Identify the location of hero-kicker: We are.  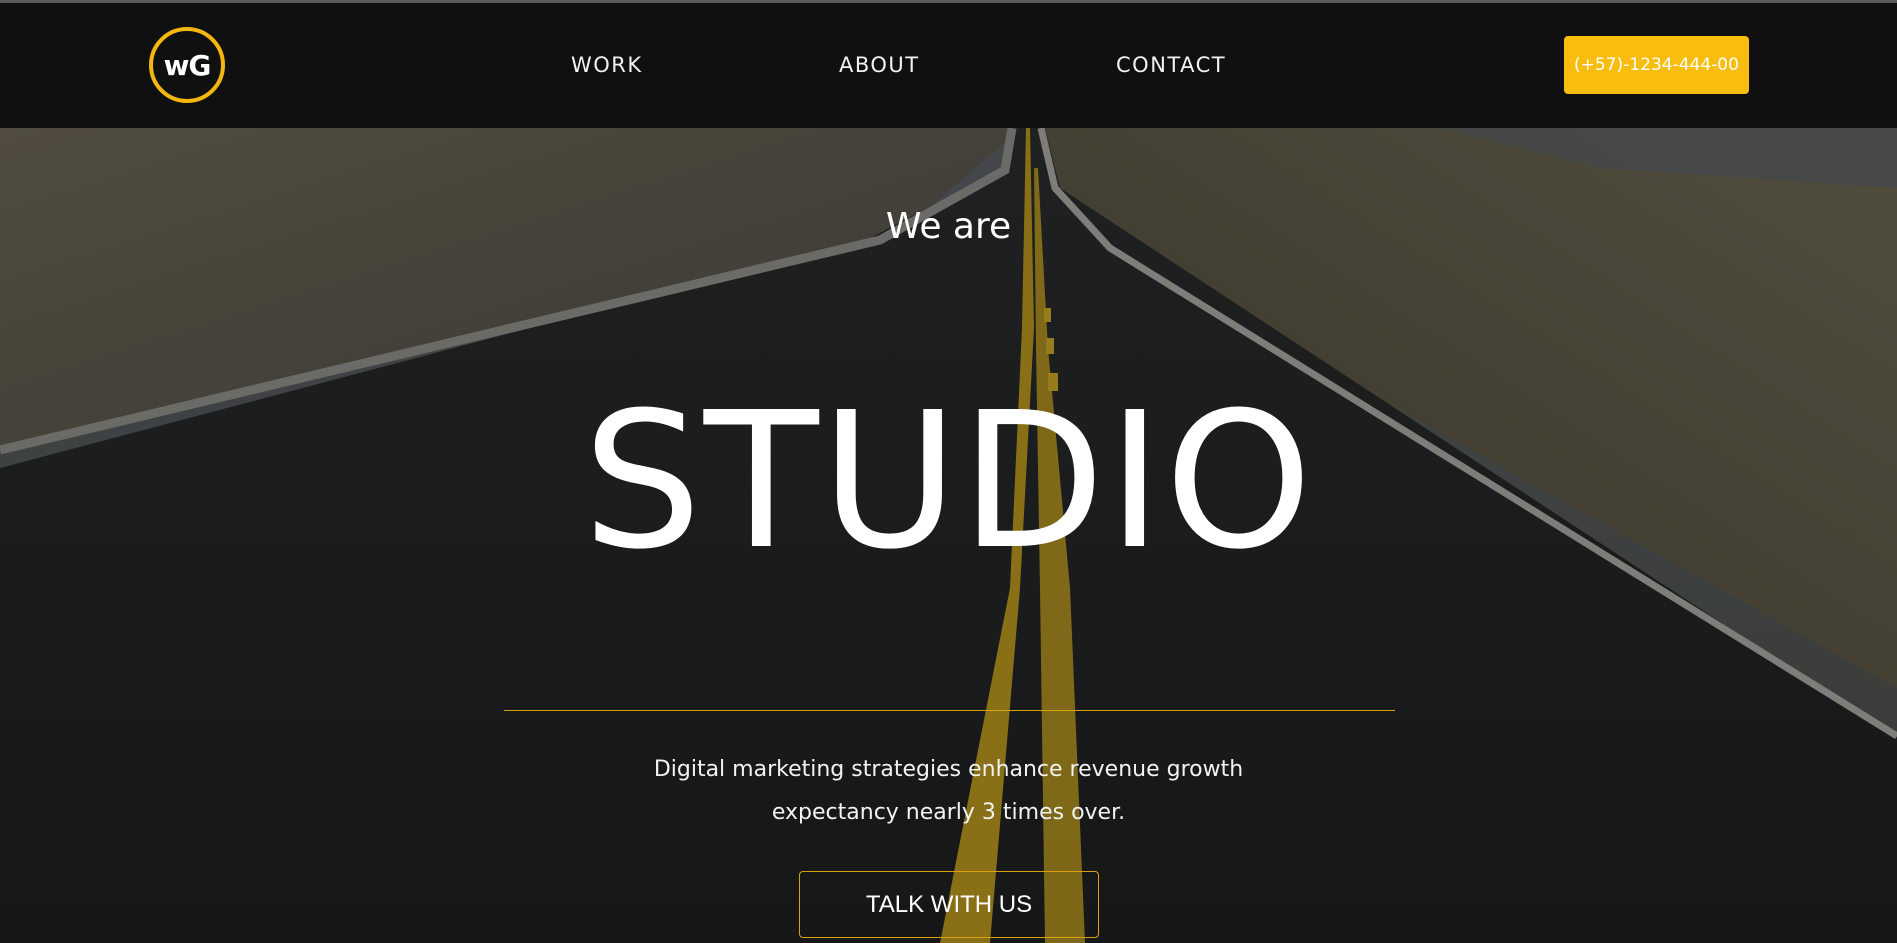
(948, 226).